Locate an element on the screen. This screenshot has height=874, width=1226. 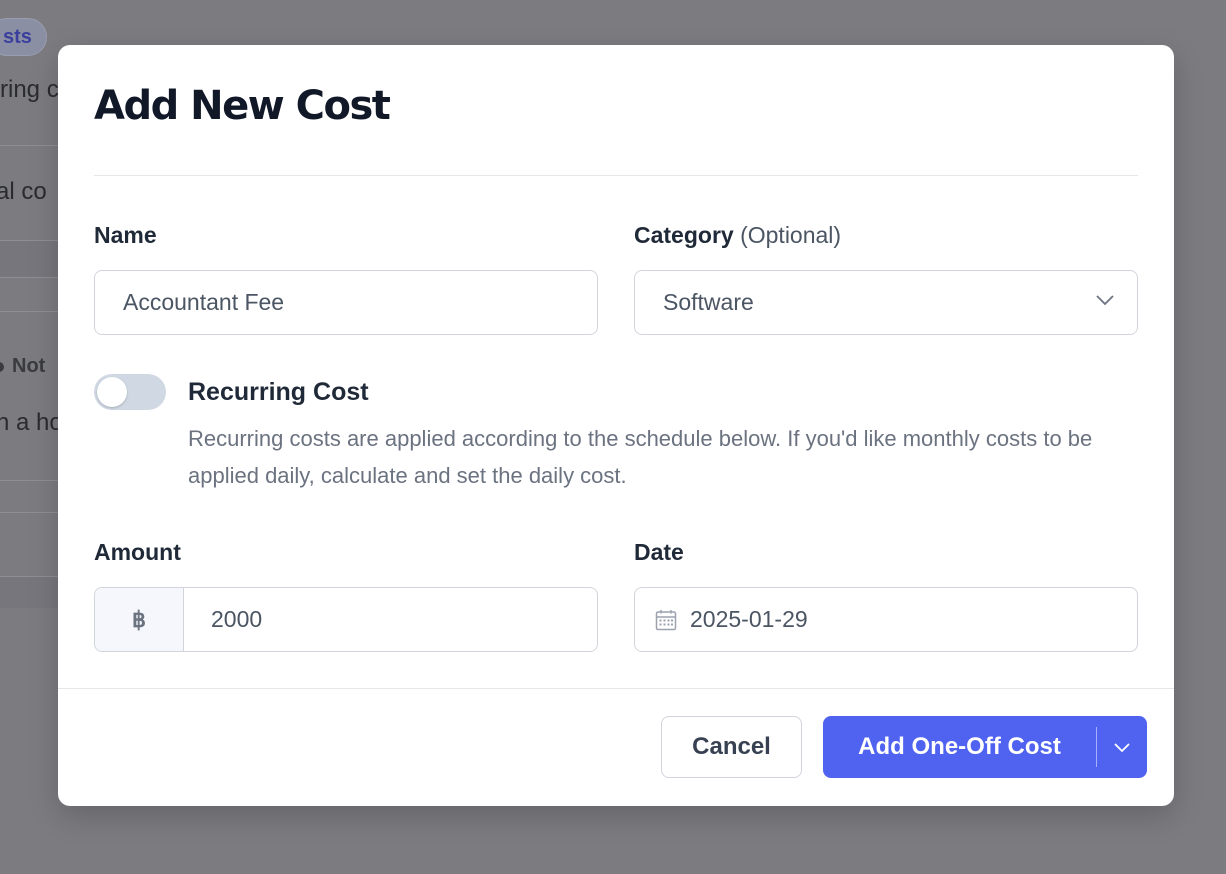
cancel-button: Cancel is located at coordinates (731, 747).